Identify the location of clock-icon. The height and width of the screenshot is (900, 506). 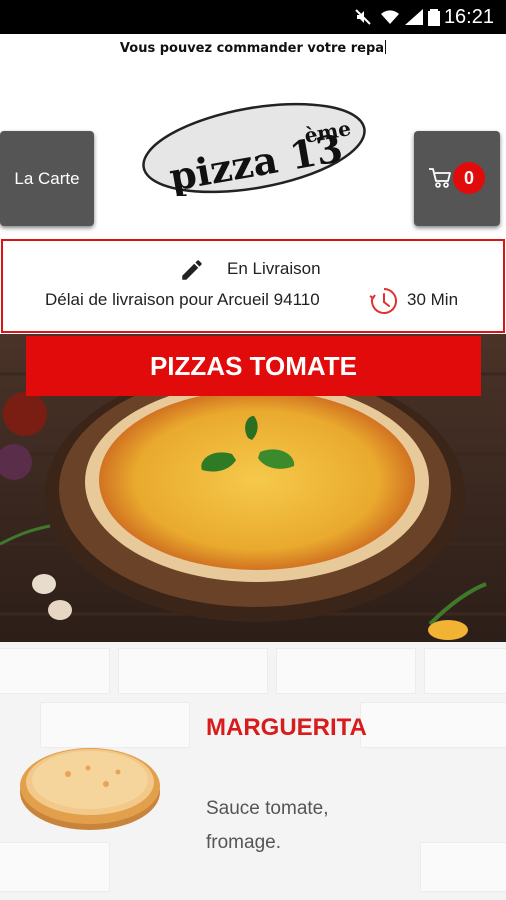
(383, 301).